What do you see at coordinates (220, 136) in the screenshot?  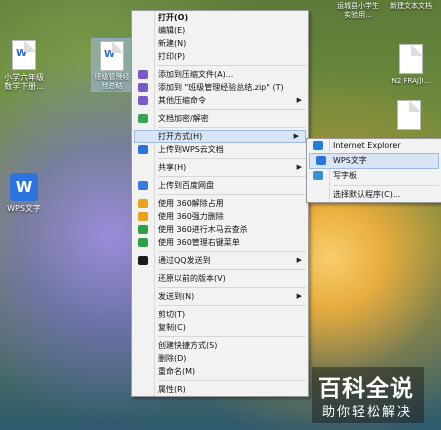 I see `context_menu-menu-item-11: 打开方式(H) ▶` at bounding box center [220, 136].